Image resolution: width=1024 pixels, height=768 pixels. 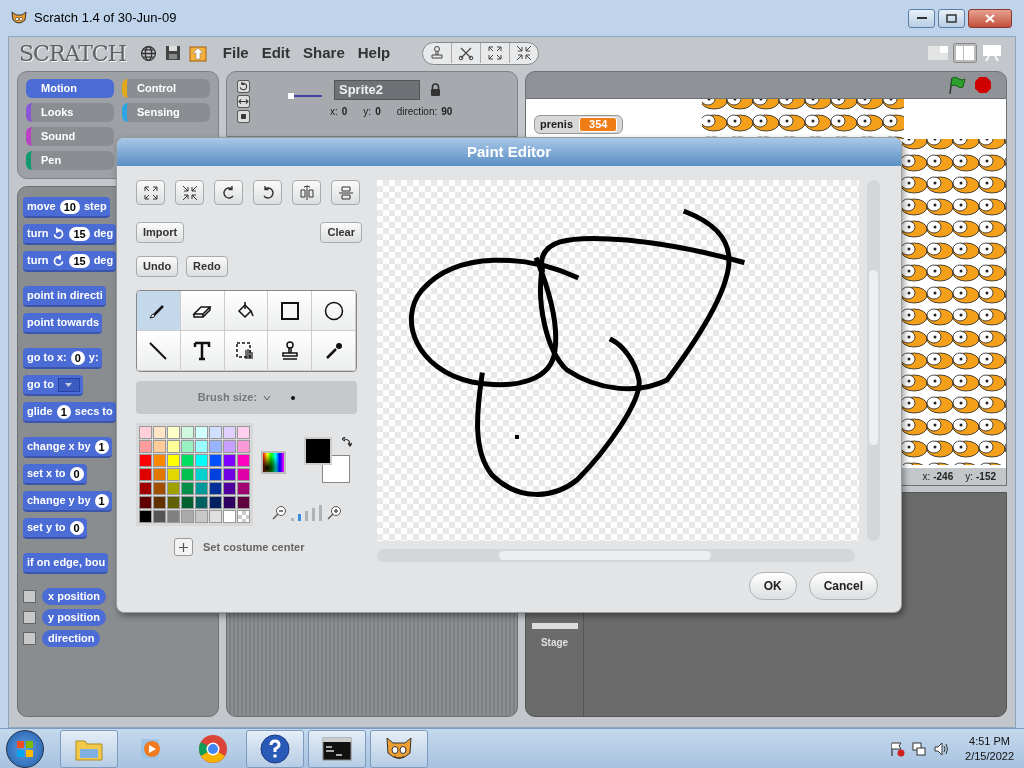 What do you see at coordinates (183, 547) in the screenshot?
I see `set-center-button` at bounding box center [183, 547].